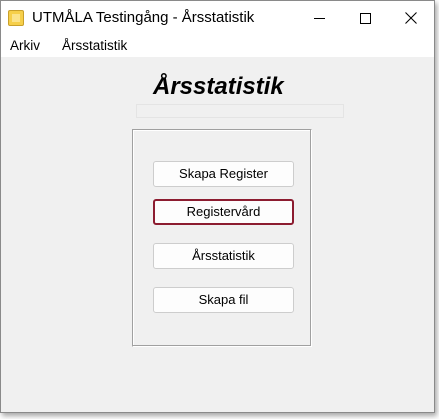 The height and width of the screenshot is (419, 439). I want to click on arsstatistik-button: Årsstatistik, so click(223, 256).